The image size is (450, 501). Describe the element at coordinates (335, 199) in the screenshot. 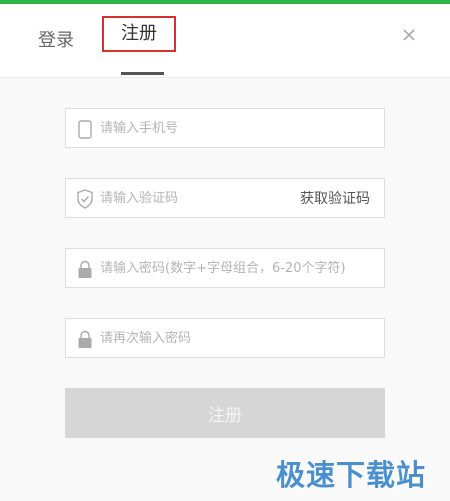

I see `get-code-button: 获取验证码` at that location.